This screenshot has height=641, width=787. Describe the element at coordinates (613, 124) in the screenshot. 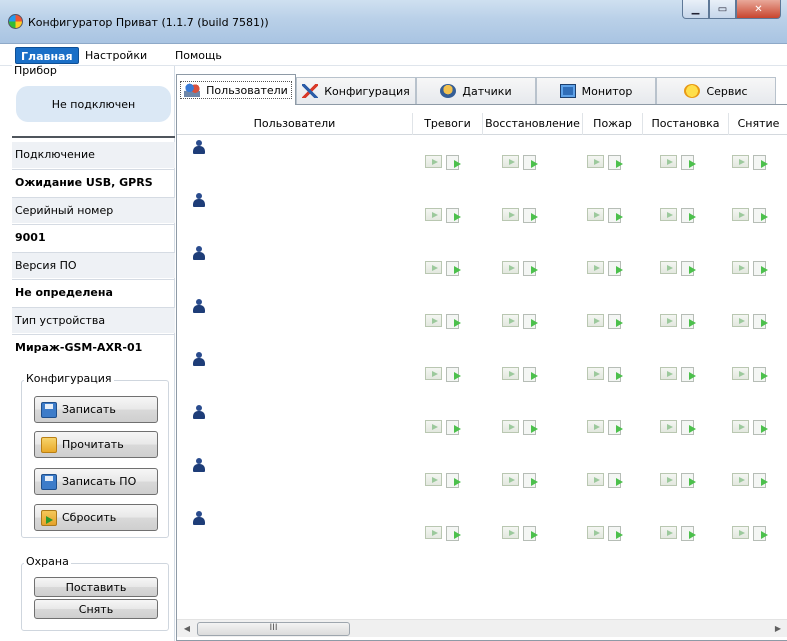

I see `column-header-fire: Пожар` at that location.